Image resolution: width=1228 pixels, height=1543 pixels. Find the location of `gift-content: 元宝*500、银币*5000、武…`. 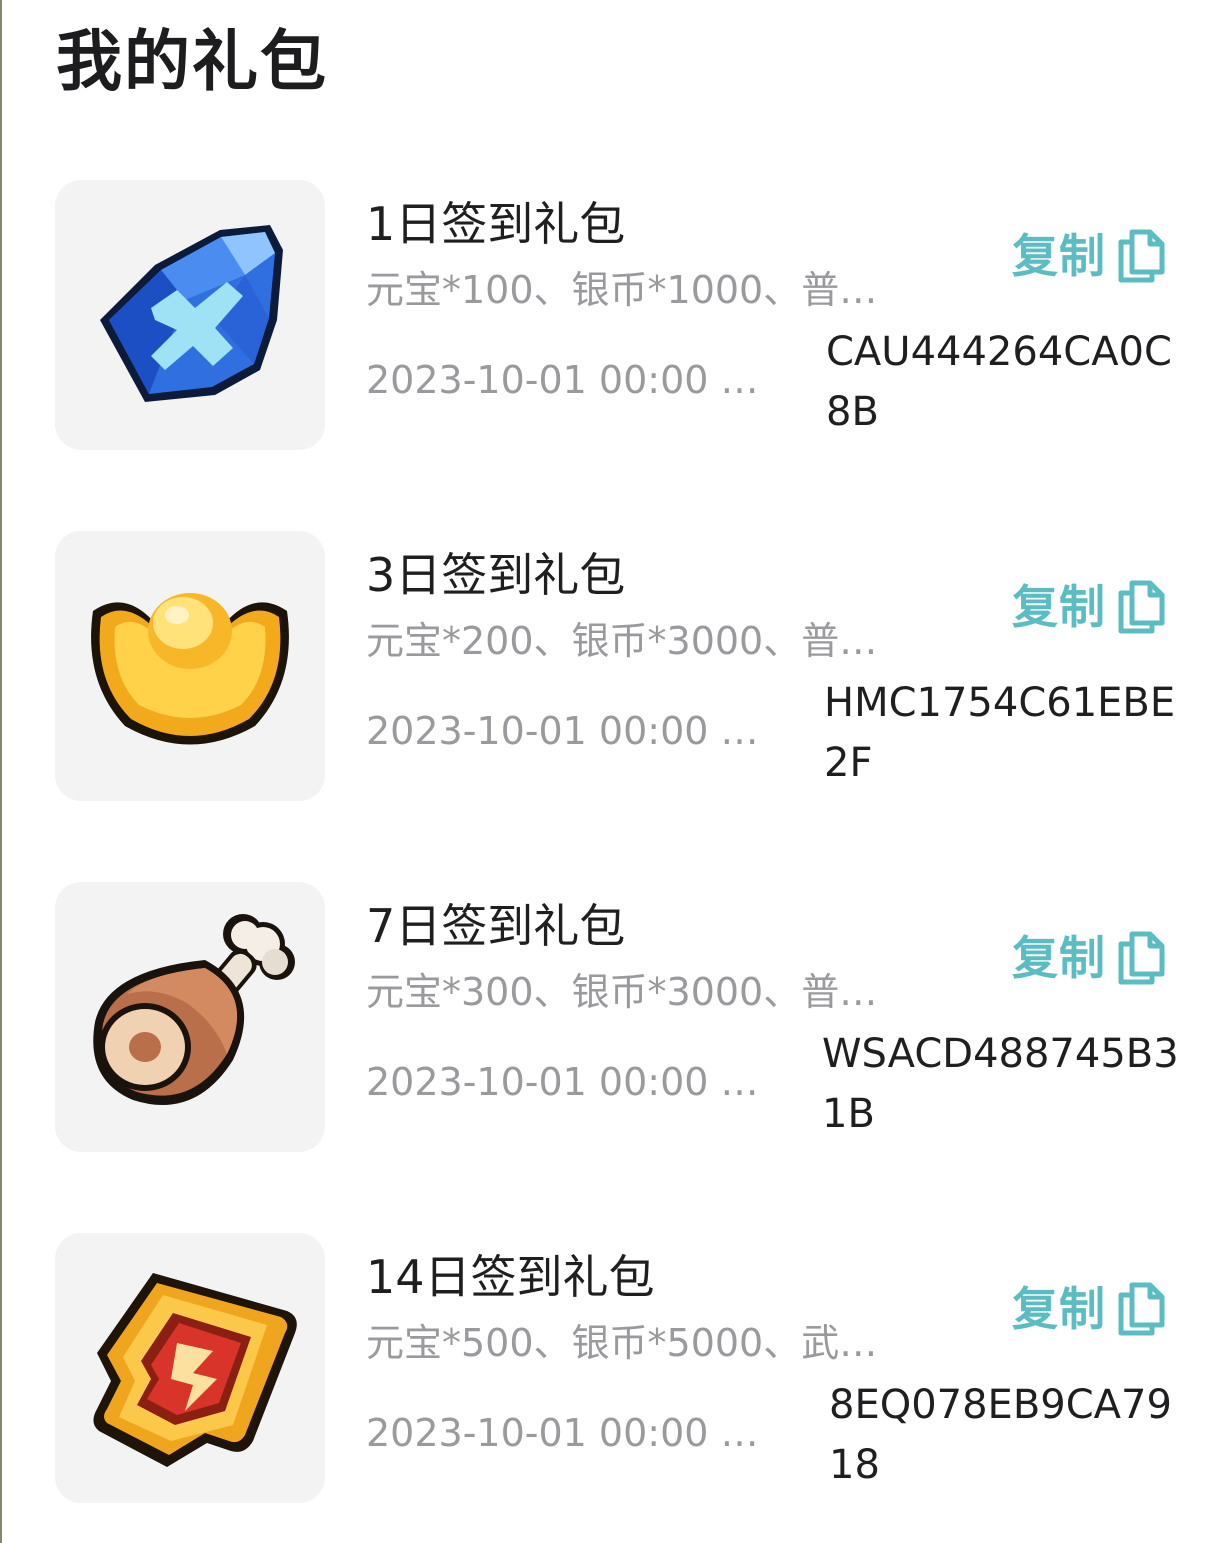

gift-content: 元宝*500、银币*5000、武… is located at coordinates (622, 1343).